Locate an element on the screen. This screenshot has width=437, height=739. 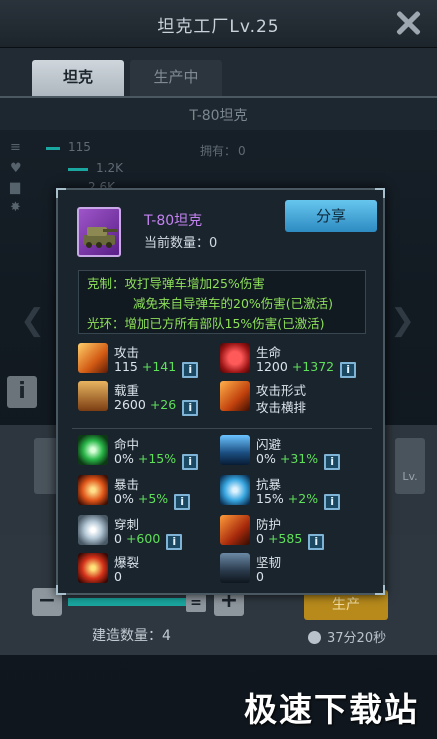
stat-value: 0% +5% i is located at coordinates (152, 500).